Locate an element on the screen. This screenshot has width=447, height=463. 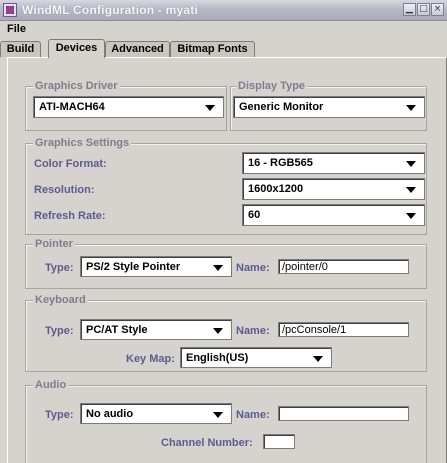
keyboard-type-value: PC/AT Style is located at coordinates (117, 329).